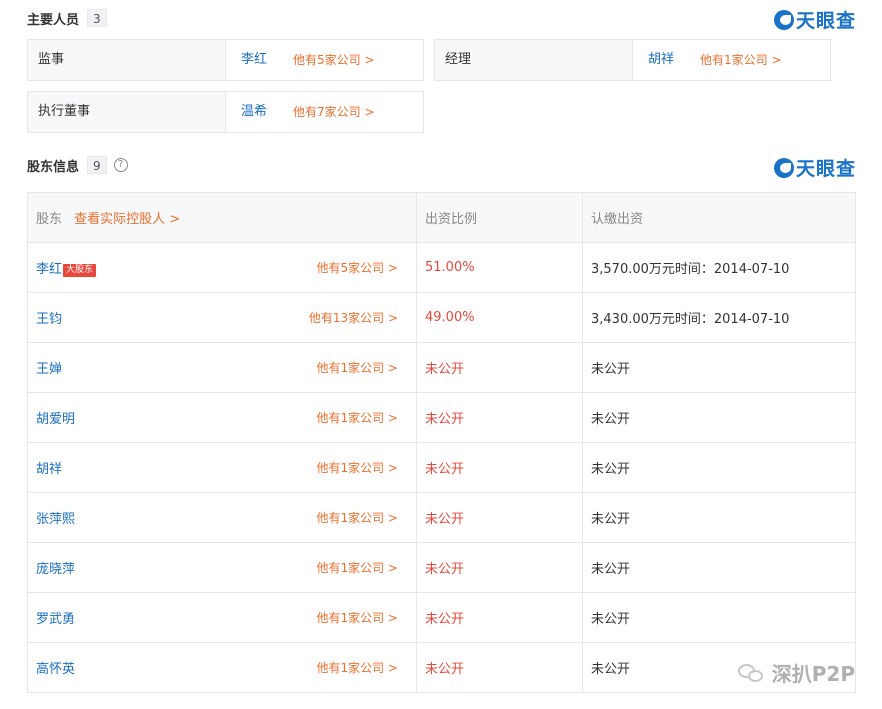 The width and height of the screenshot is (882, 709). I want to click on holder-companies-link: 他有5家公司 >, so click(357, 267).